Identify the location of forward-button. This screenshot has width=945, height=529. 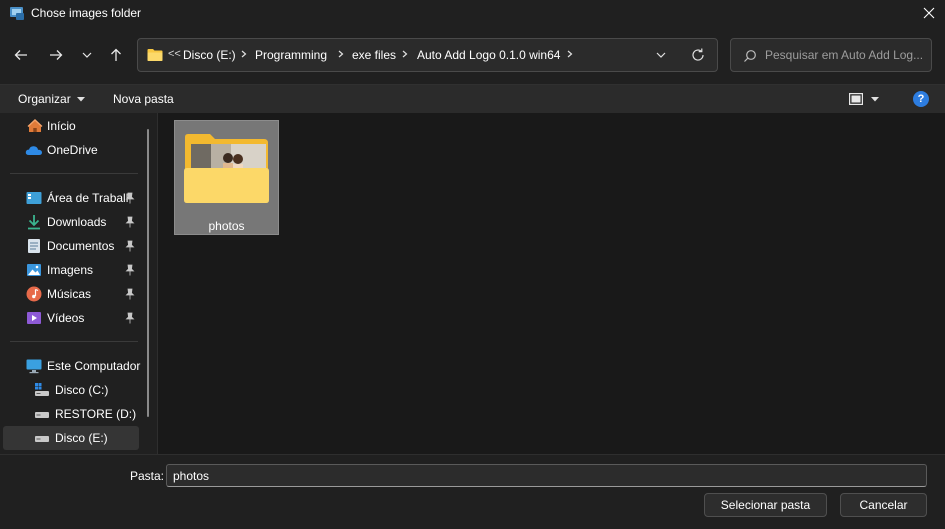
(56, 55).